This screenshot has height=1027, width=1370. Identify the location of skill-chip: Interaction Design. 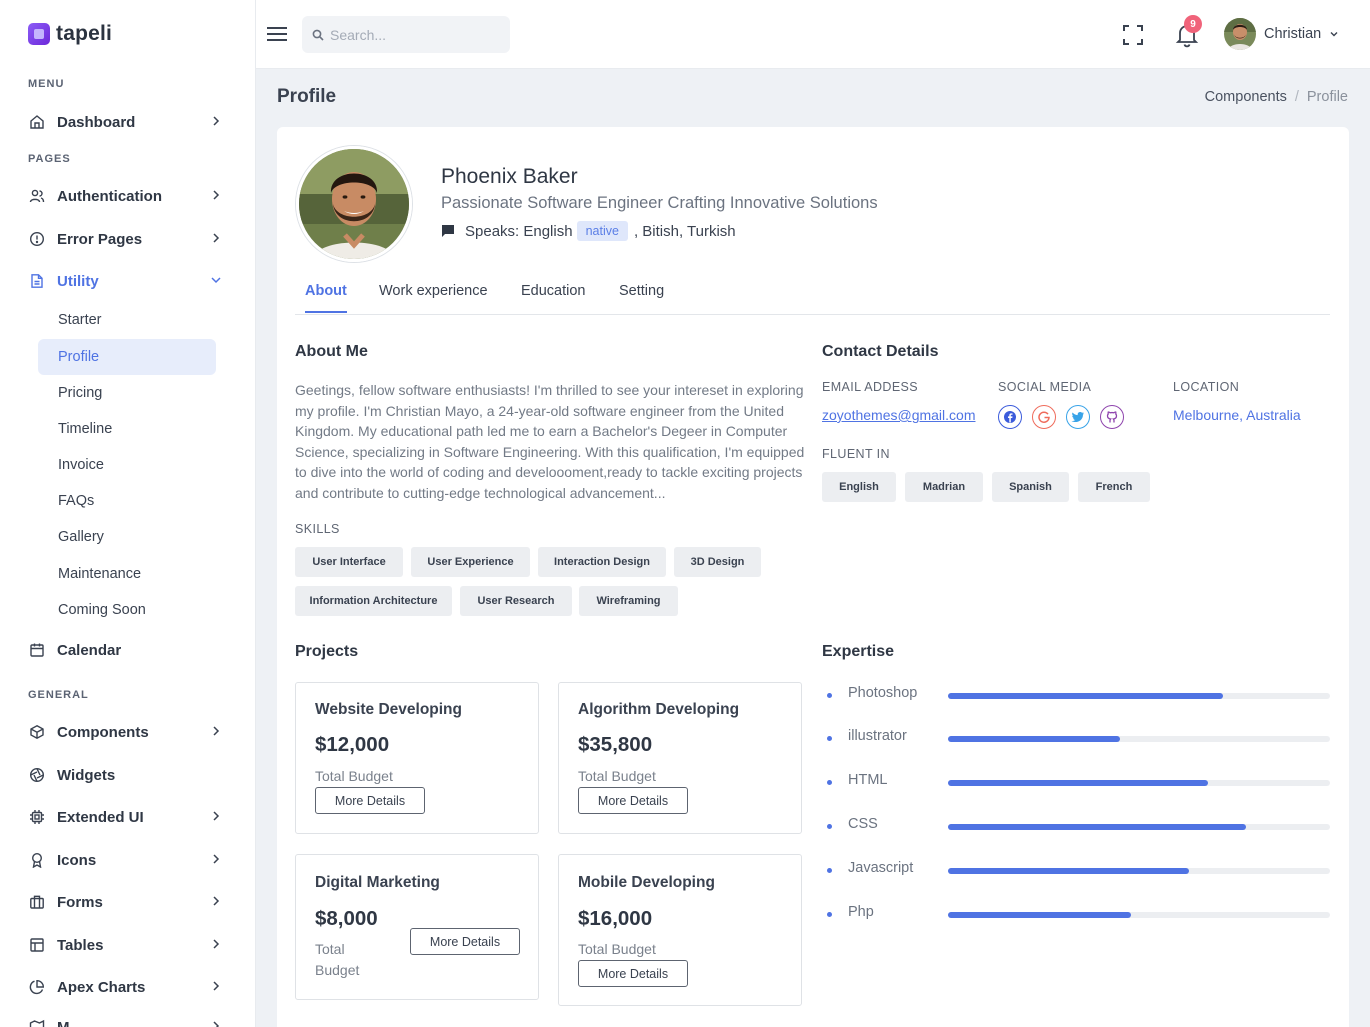
(602, 562).